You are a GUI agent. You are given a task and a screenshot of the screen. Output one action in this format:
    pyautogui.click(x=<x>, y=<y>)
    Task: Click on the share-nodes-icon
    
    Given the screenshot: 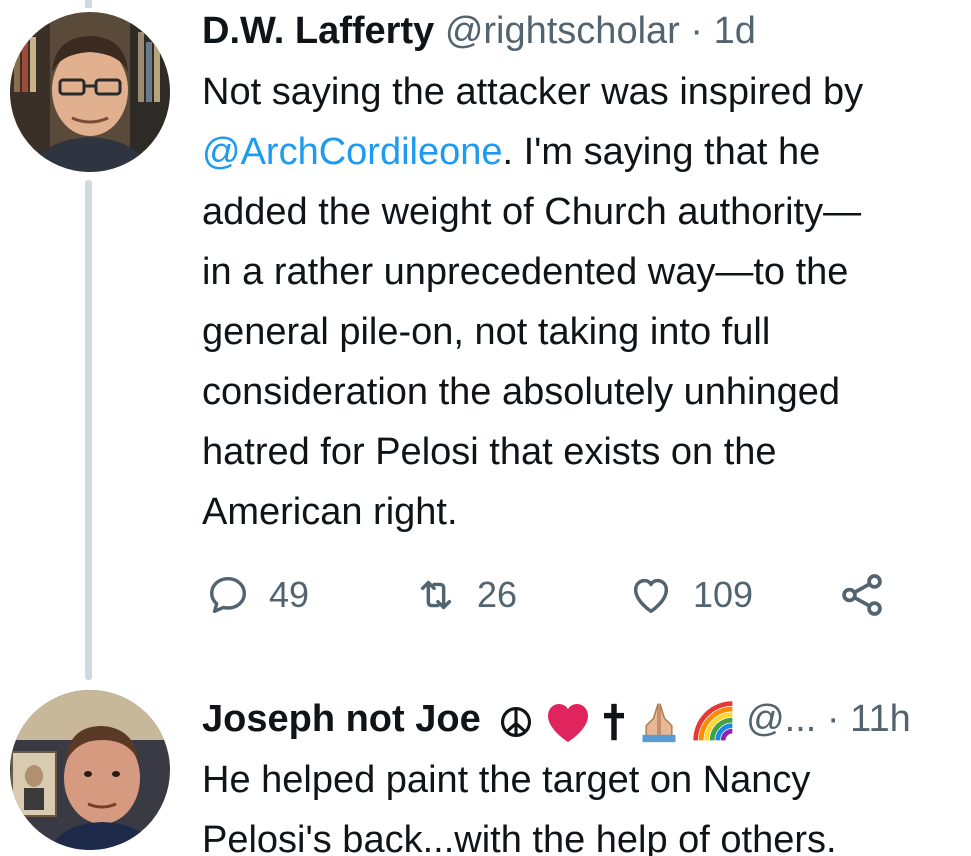 What is the action you would take?
    pyautogui.click(x=862, y=595)
    